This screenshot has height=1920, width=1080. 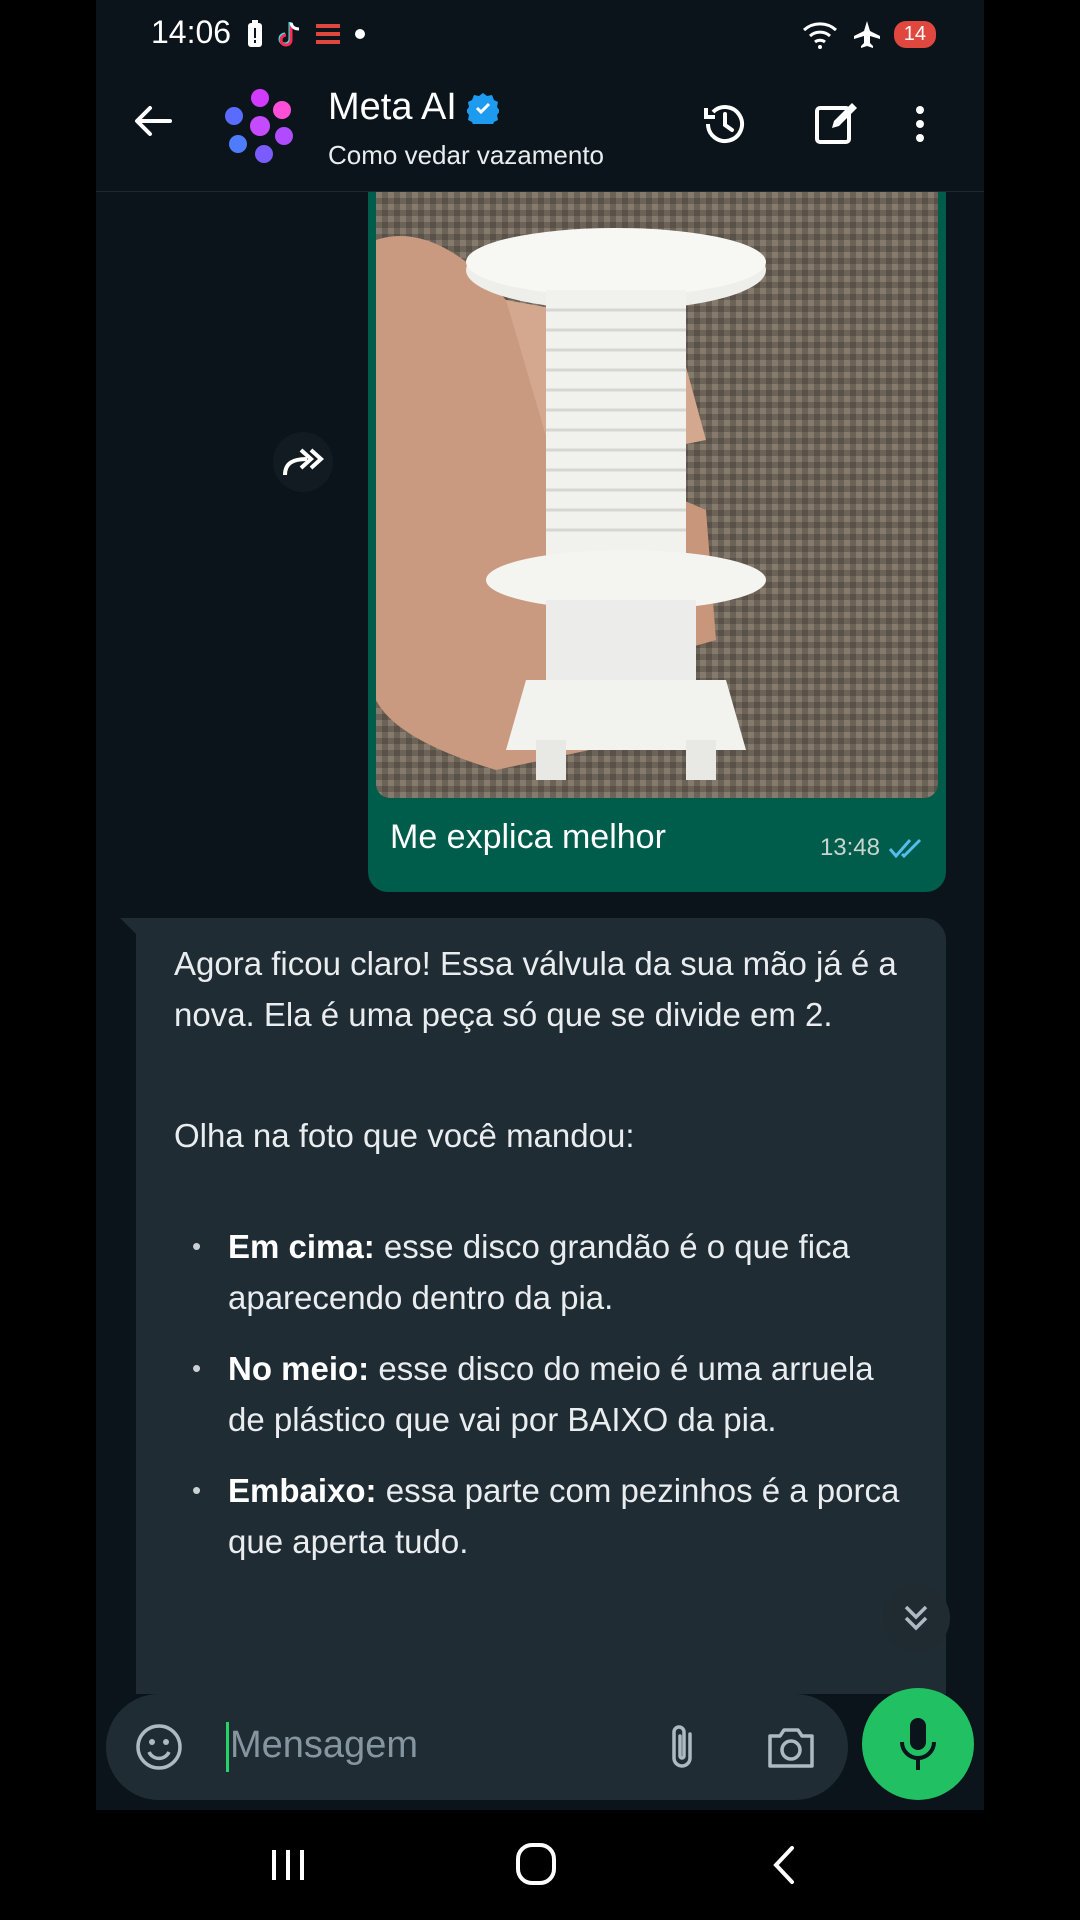 What do you see at coordinates (260, 126) in the screenshot?
I see `meta-ai-avatar` at bounding box center [260, 126].